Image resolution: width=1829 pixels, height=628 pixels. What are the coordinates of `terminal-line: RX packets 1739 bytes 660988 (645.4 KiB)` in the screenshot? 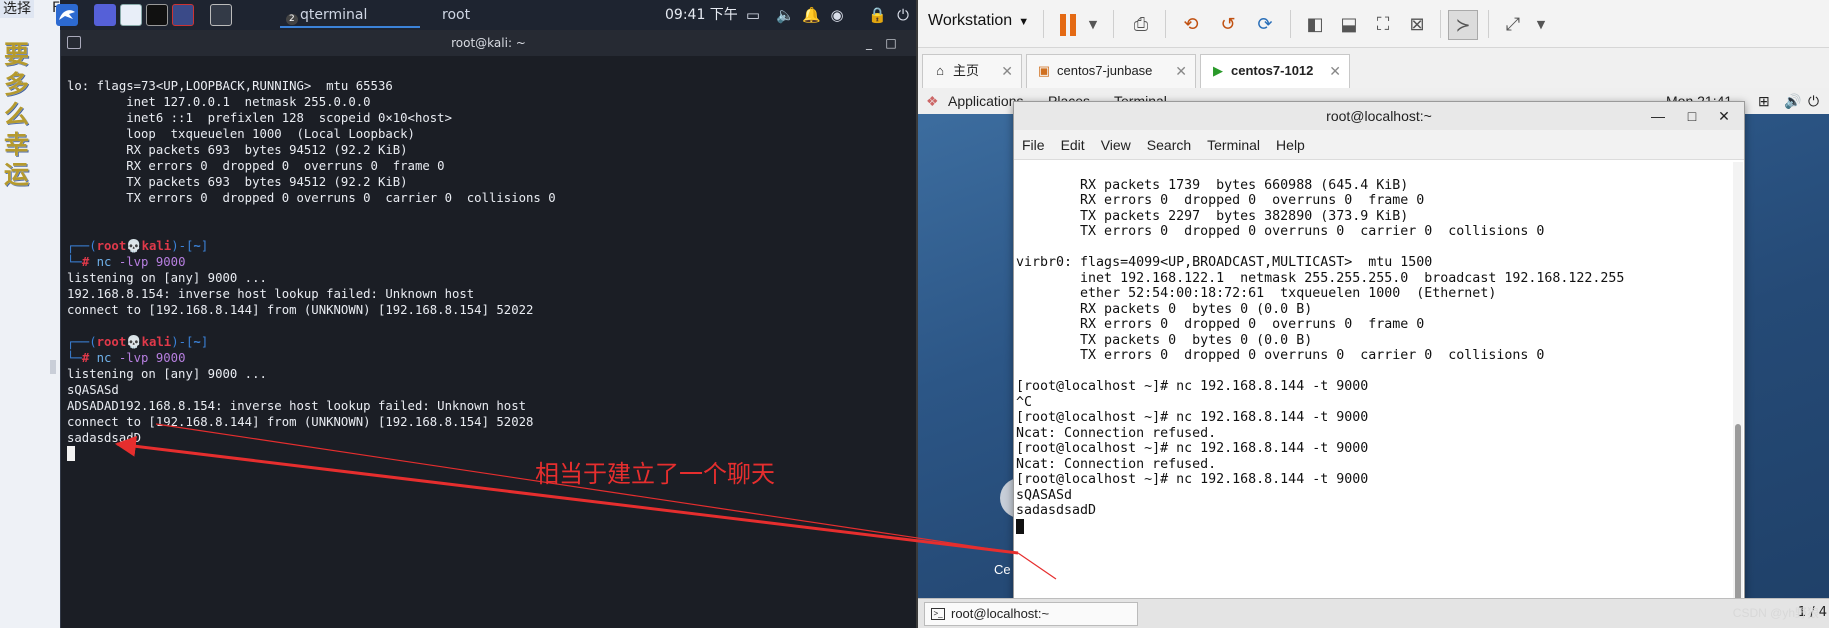 It's located at (1212, 185).